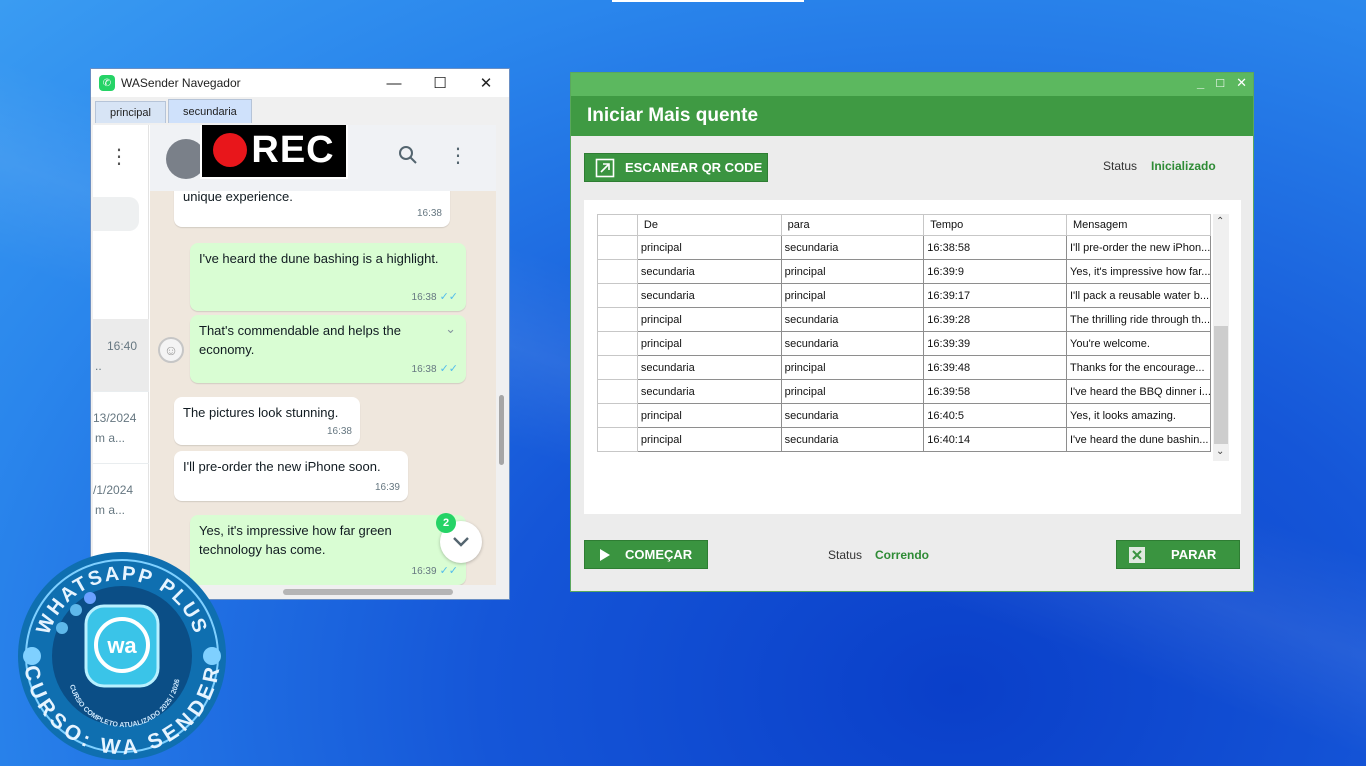 The image size is (1366, 766). What do you see at coordinates (267, 421) in the screenshot?
I see `message-bubble: The pictures look stunning. 16:38` at bounding box center [267, 421].